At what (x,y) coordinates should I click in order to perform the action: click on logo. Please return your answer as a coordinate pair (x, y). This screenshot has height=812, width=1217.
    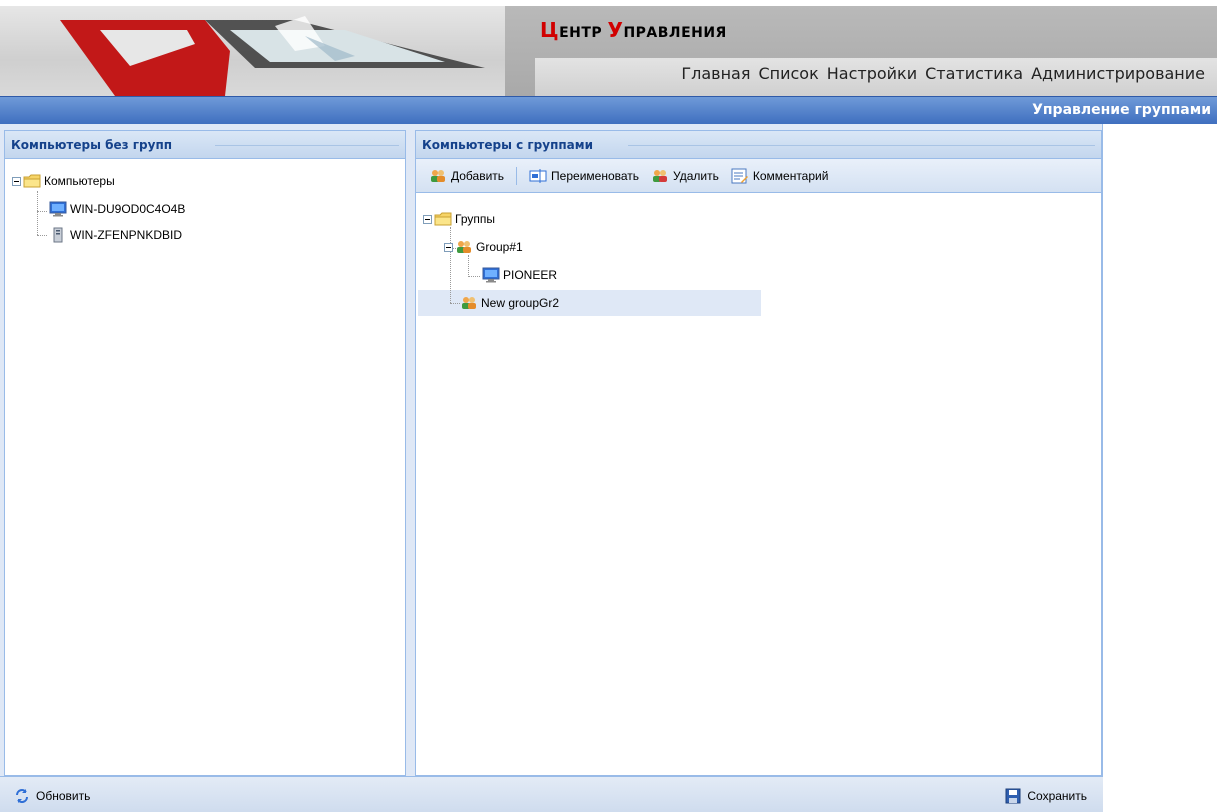
    Looking at the image, I should click on (252, 51).